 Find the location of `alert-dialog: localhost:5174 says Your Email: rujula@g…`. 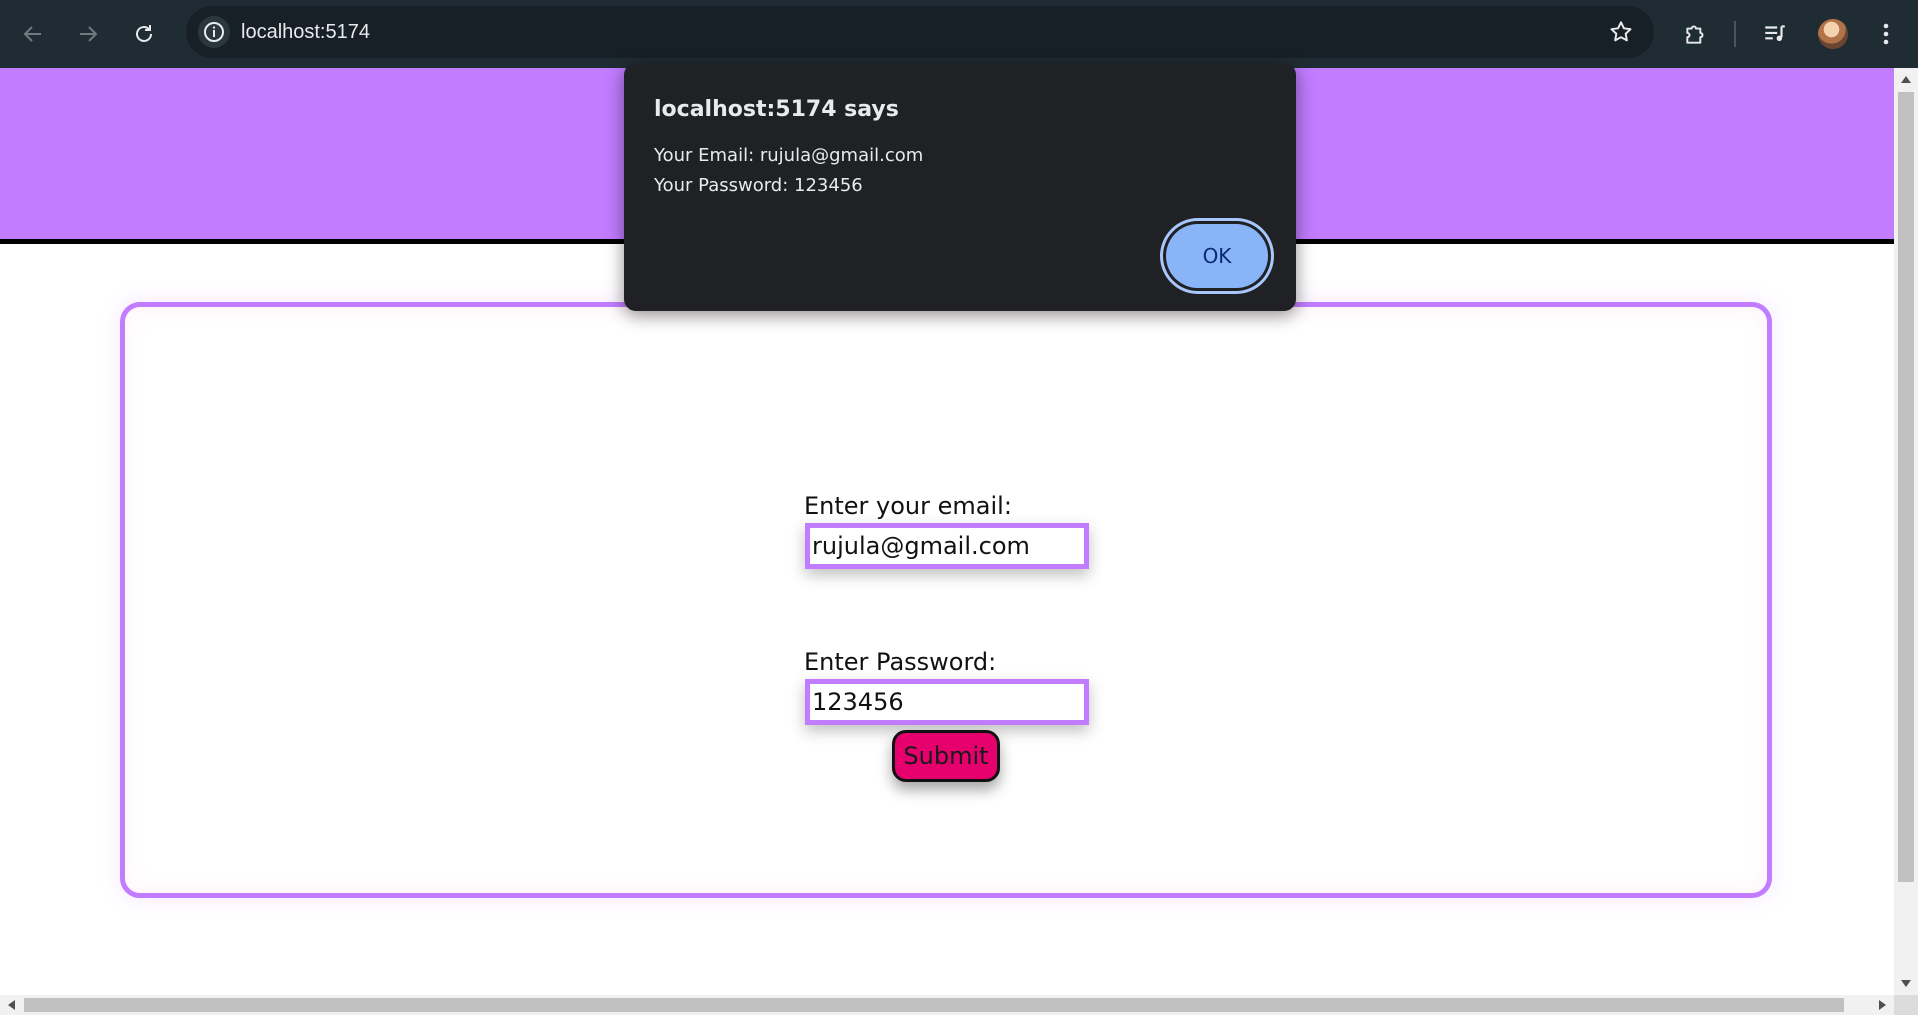

alert-dialog: localhost:5174 says Your Email: rujula@g… is located at coordinates (960, 187).